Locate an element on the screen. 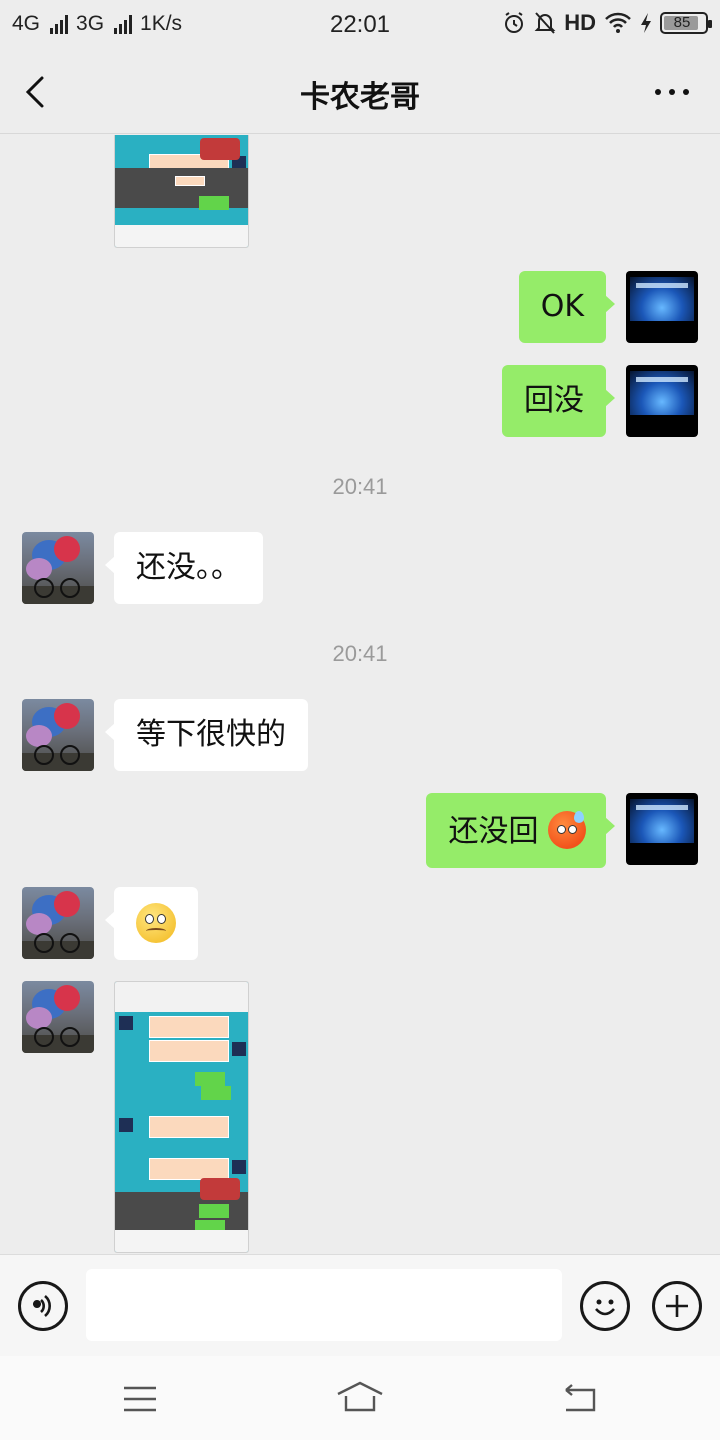 This screenshot has height=1440, width=720. message-bubble-incoming is located at coordinates (151, 923).